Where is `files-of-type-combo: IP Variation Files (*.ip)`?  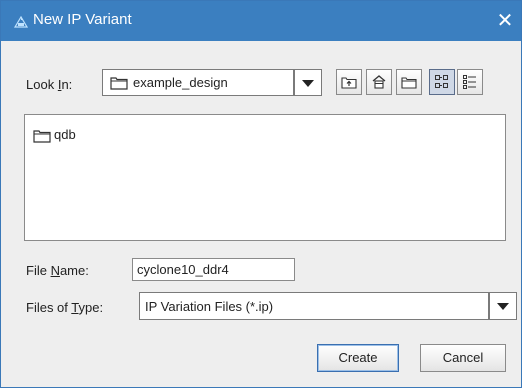 files-of-type-combo: IP Variation Files (*.ip) is located at coordinates (314, 306).